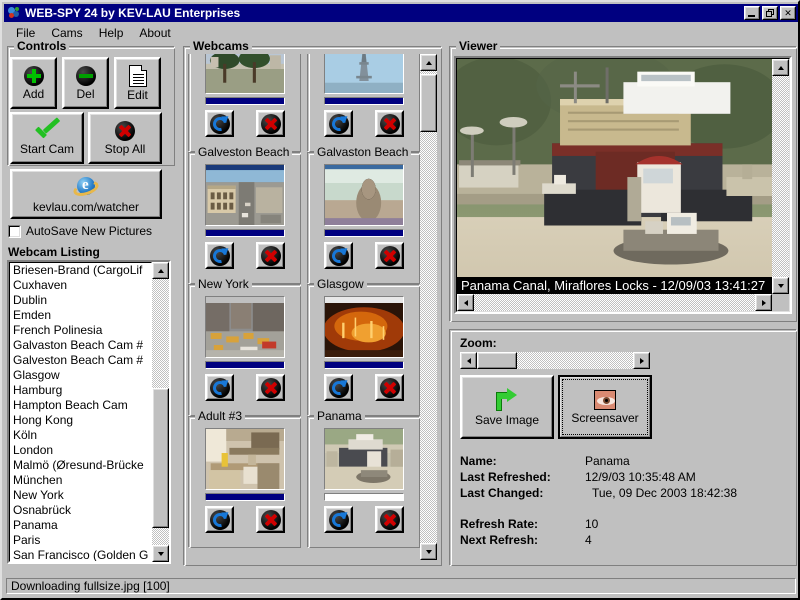 This screenshot has height=600, width=800. I want to click on stop-all-button: Stop All, so click(125, 138).